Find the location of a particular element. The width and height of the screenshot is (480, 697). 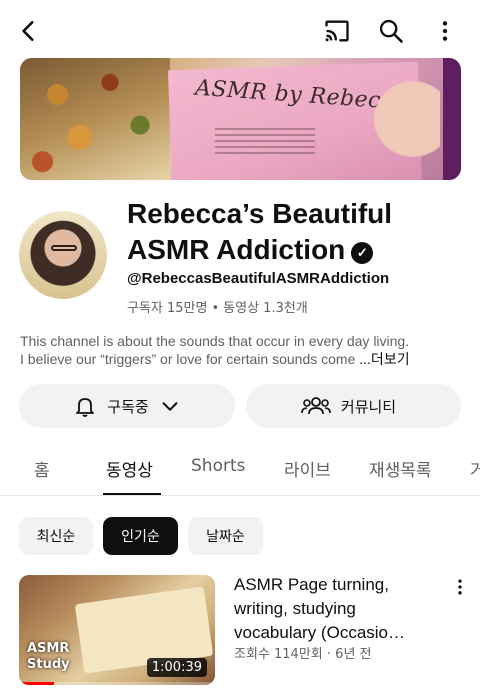

channel-avatar is located at coordinates (63, 255).